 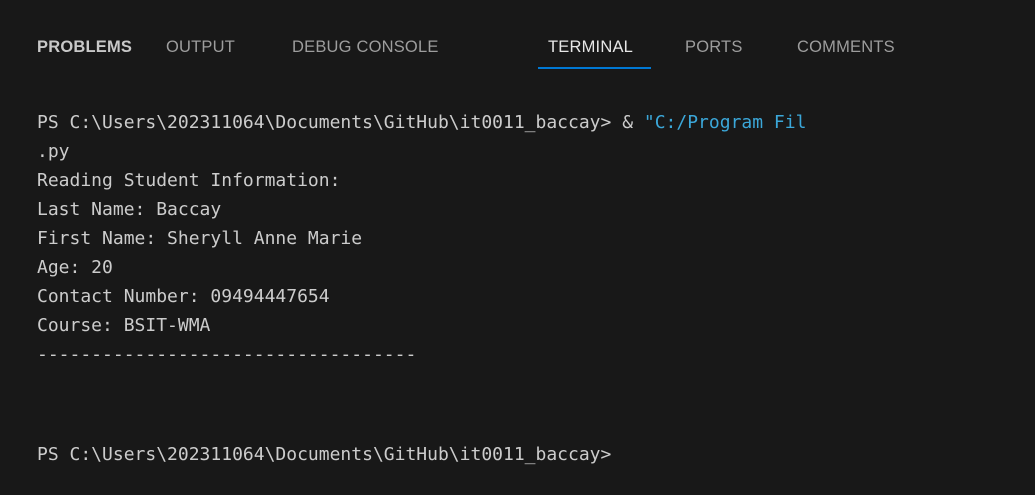 I want to click on tab-problems: PROBLEMS, so click(x=84, y=47).